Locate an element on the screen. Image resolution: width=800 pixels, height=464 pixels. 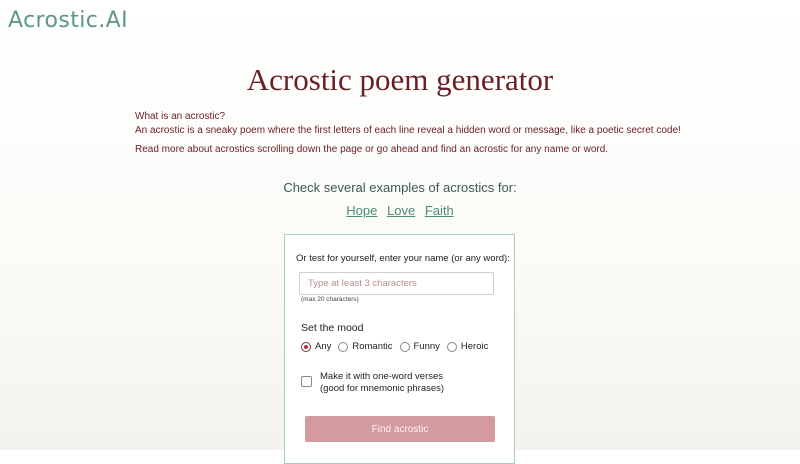
radio-selected-icon is located at coordinates (306, 346).